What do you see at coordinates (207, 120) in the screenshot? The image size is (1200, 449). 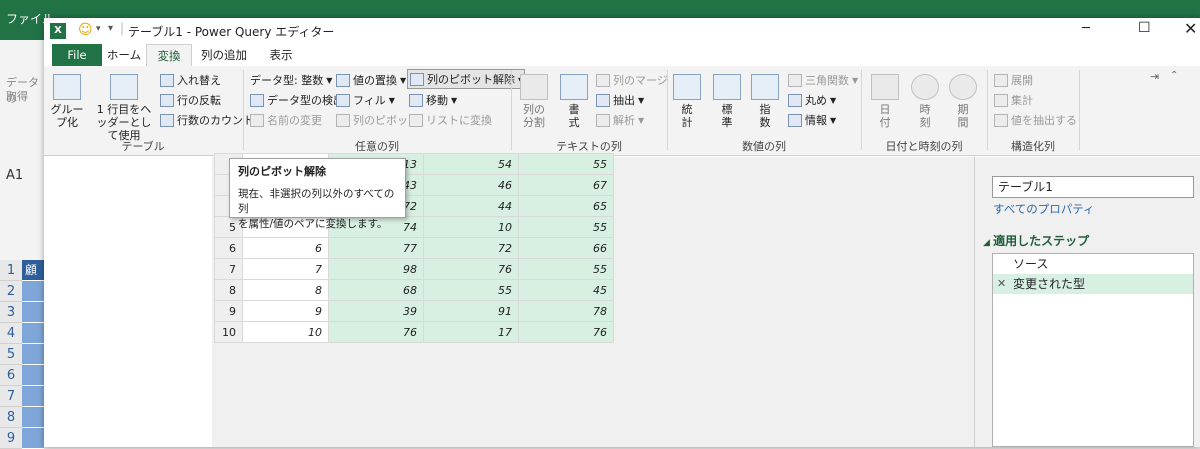 I see `count-rows-button: 行数のカウント` at bounding box center [207, 120].